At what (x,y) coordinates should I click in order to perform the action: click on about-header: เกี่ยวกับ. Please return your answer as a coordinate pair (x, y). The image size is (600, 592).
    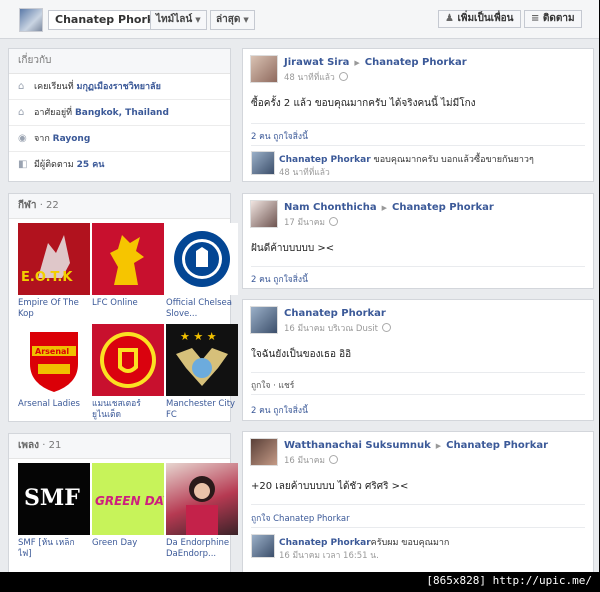
    Looking at the image, I should click on (119, 61).